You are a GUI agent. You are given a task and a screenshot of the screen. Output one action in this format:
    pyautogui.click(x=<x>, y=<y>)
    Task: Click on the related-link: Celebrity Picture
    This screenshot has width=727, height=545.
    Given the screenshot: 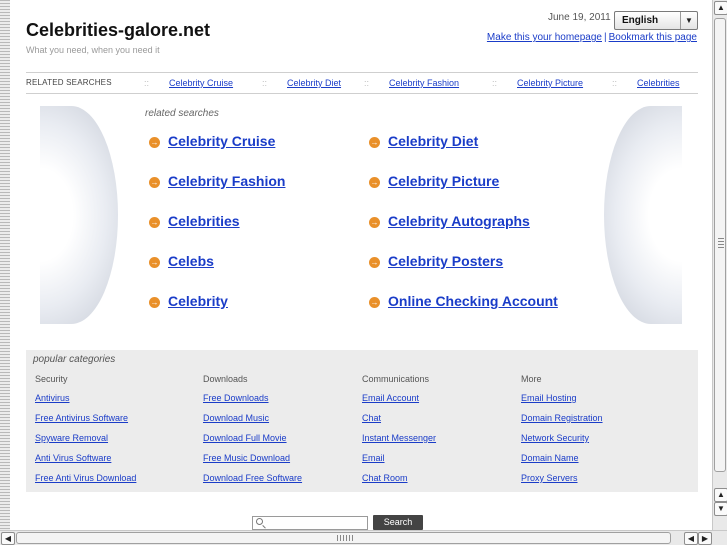 What is the action you would take?
    pyautogui.click(x=443, y=181)
    